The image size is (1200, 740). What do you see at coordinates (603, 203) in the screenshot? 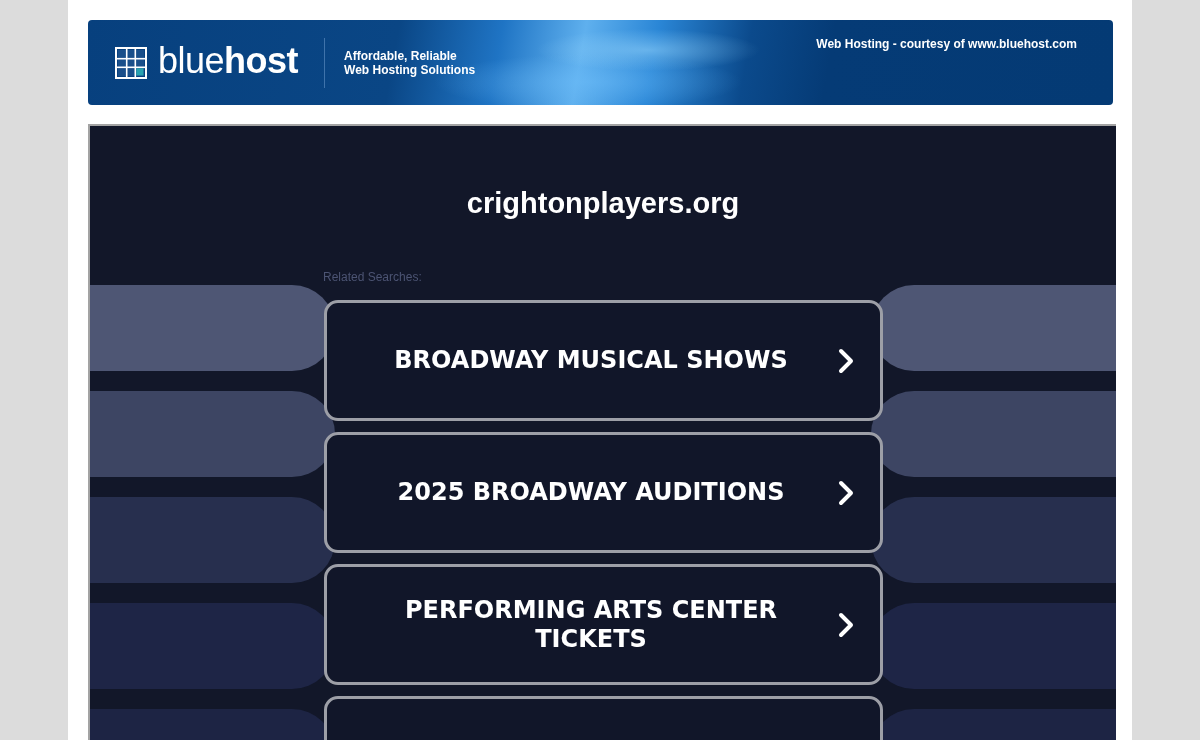
I see `domain-title: crightonplayers.org` at bounding box center [603, 203].